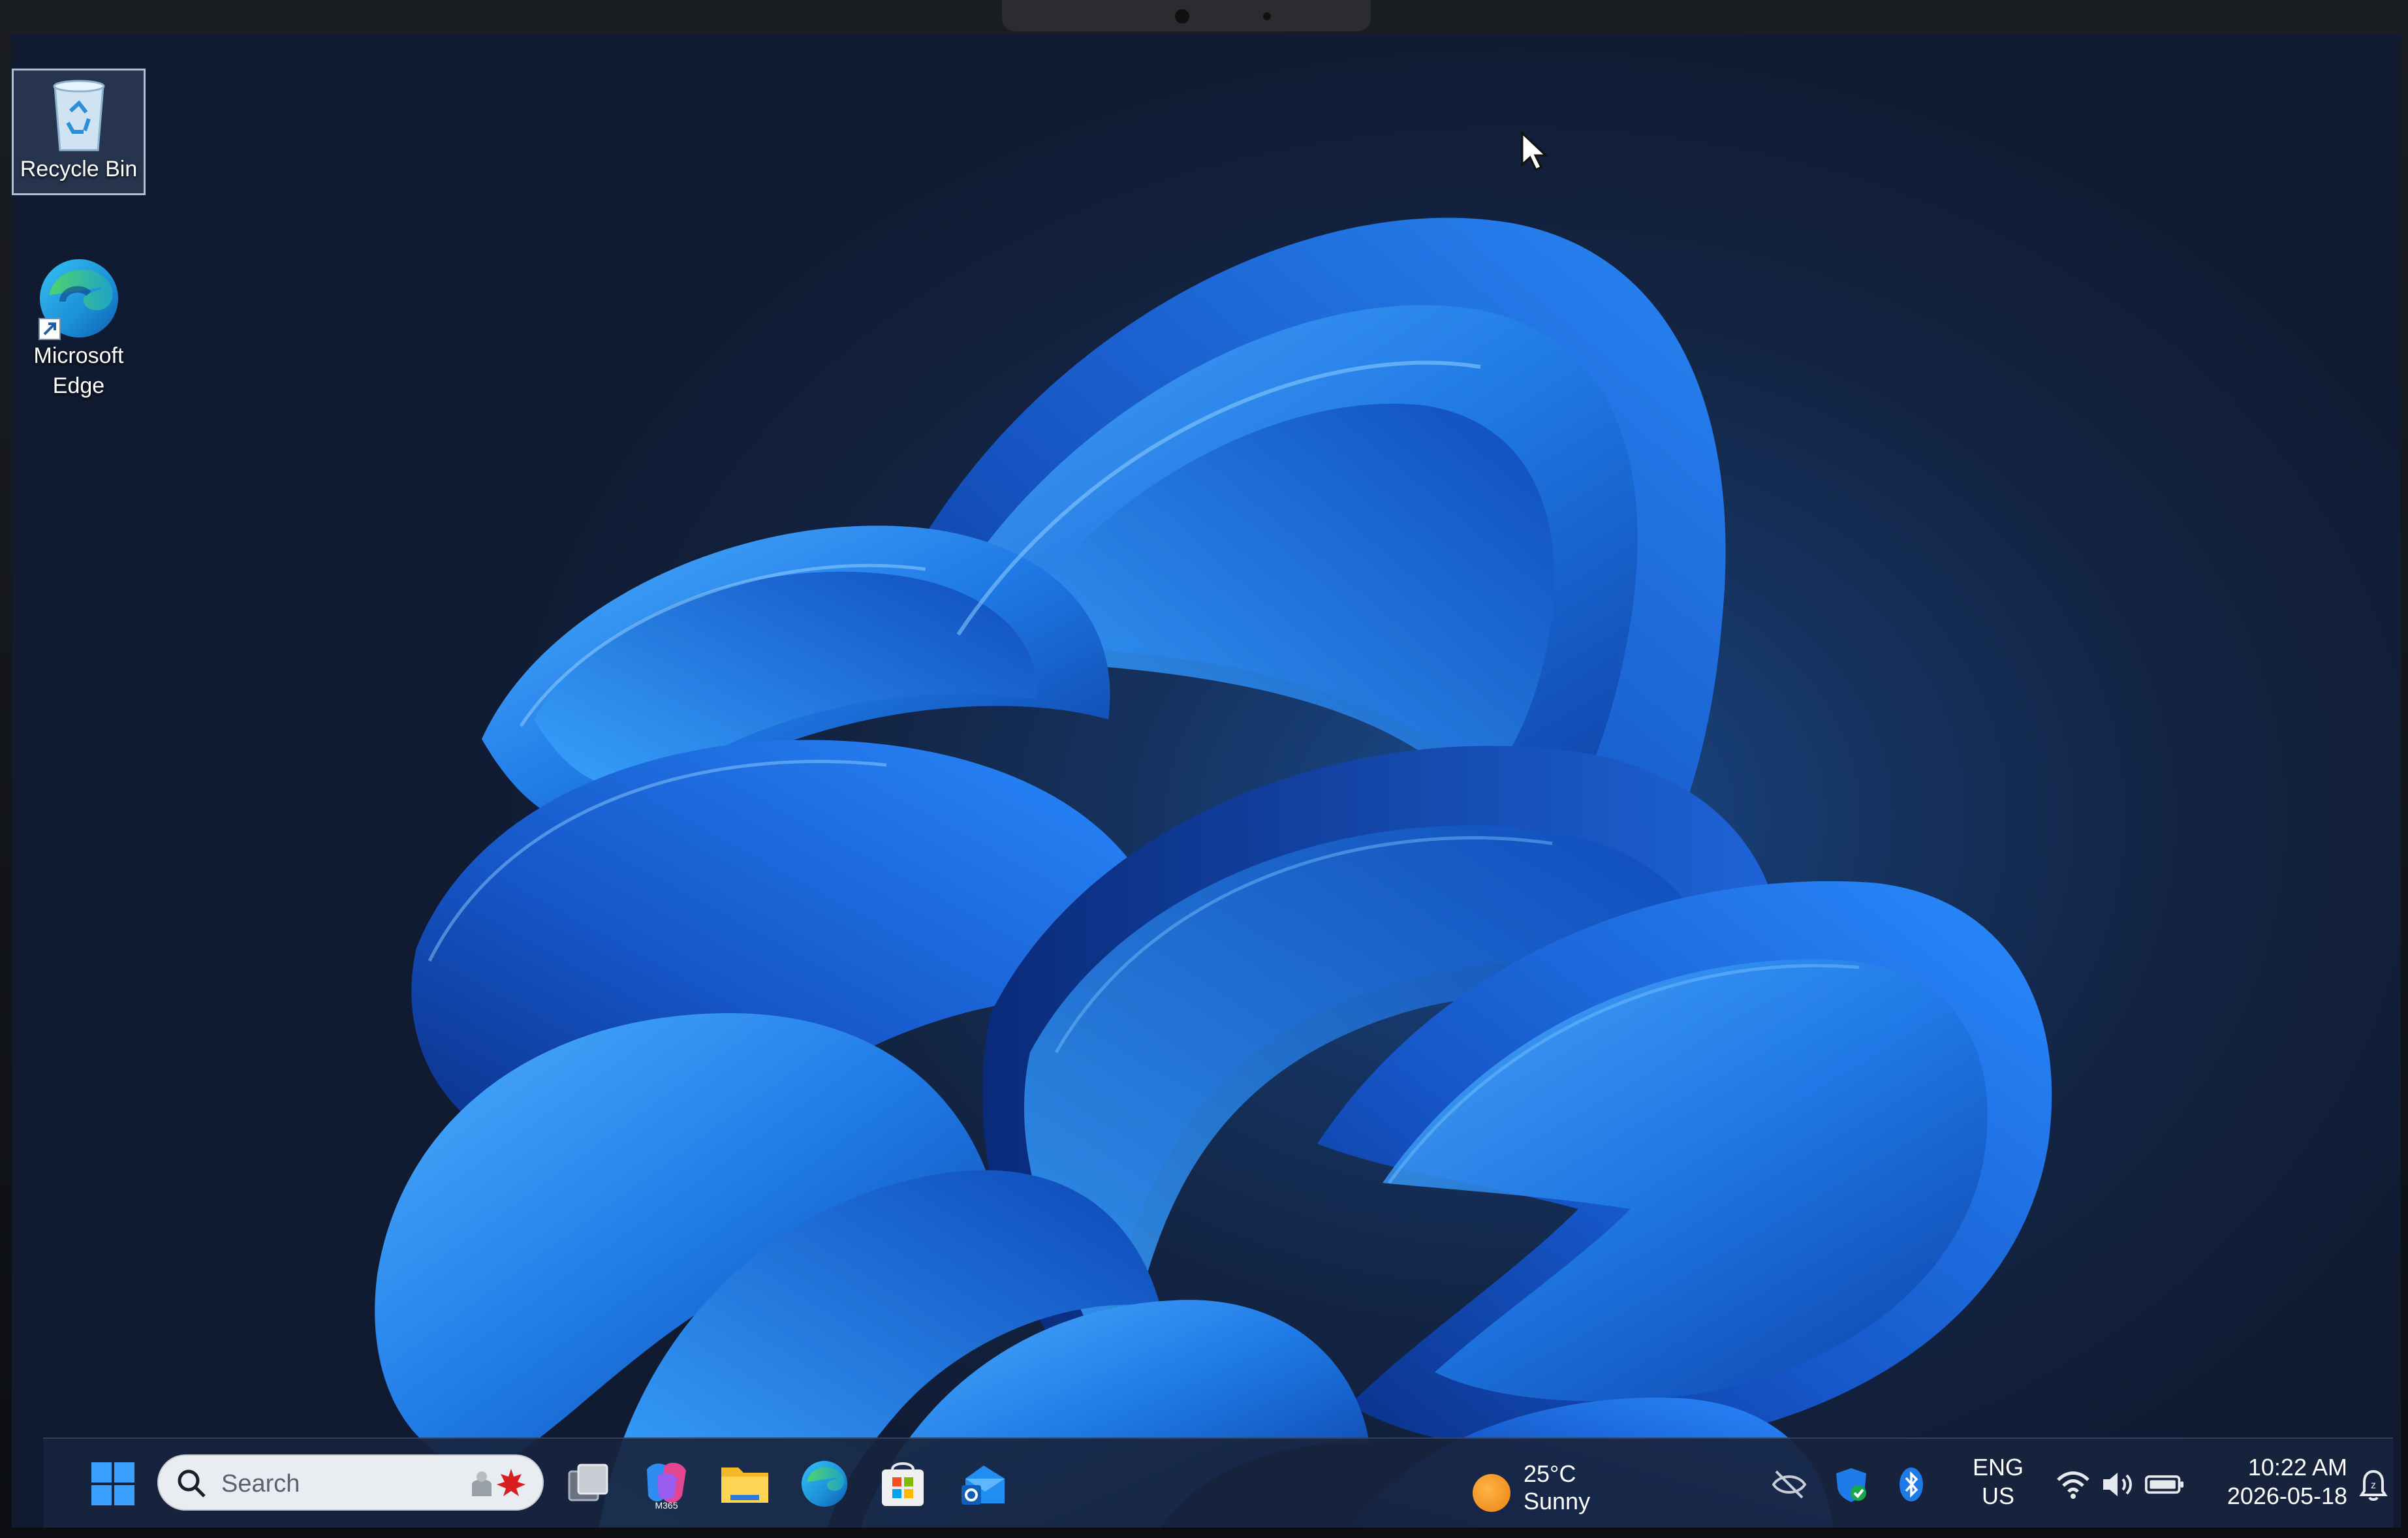 This screenshot has width=2408, height=1538. I want to click on language-line1: ENG, so click(1998, 1467).